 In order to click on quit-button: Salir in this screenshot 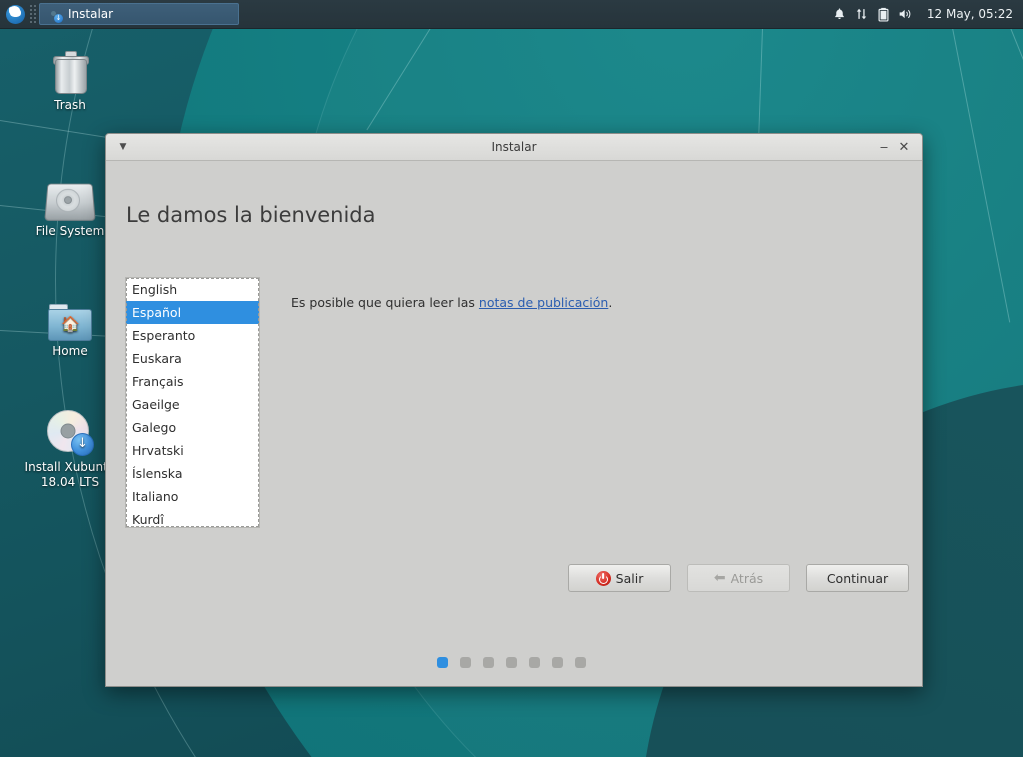, I will do `click(619, 578)`.